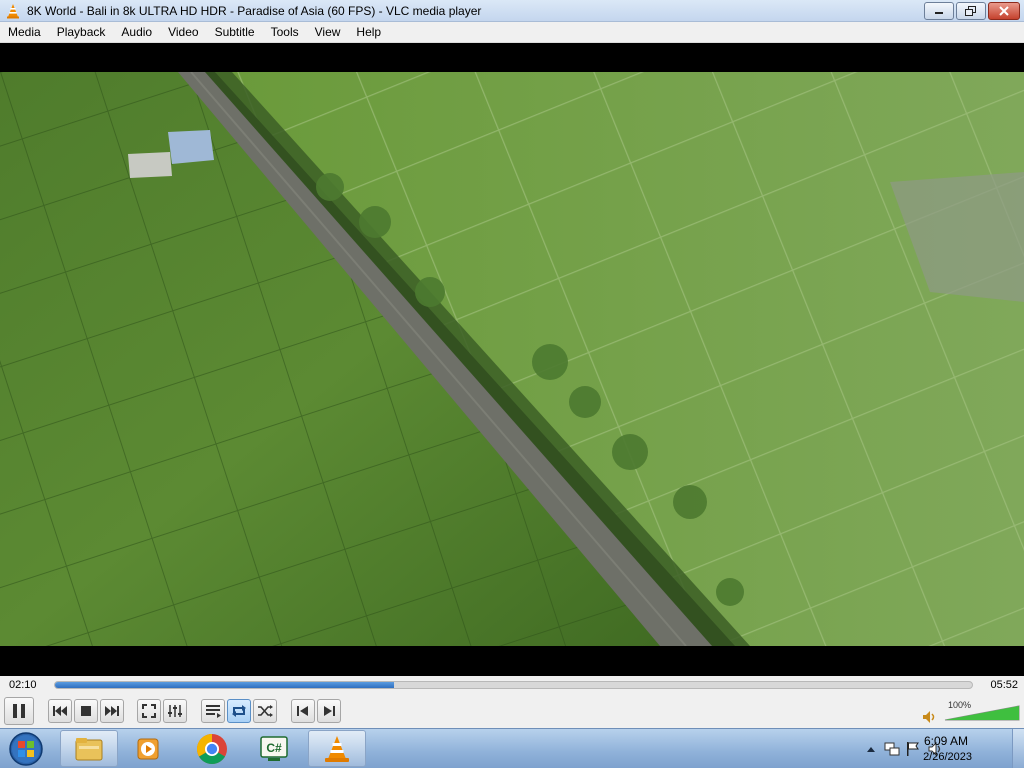 This screenshot has height=768, width=1024. I want to click on shuffle-button, so click(265, 711).